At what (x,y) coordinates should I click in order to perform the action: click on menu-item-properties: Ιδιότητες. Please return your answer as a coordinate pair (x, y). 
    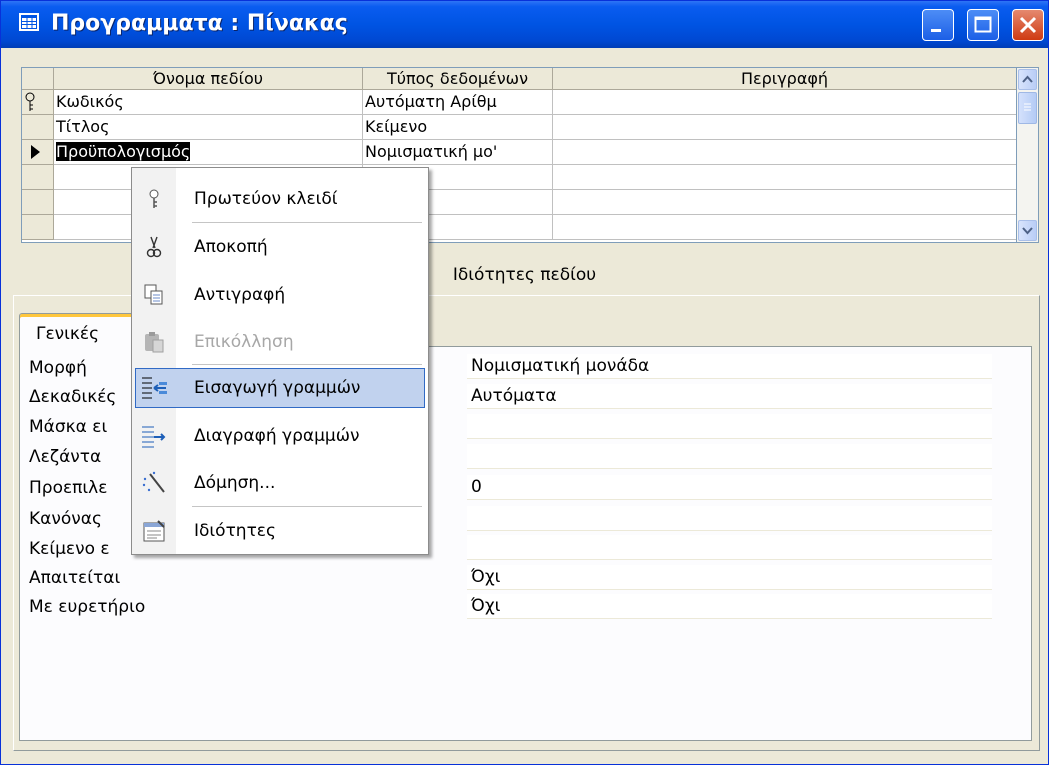
    Looking at the image, I should click on (280, 531).